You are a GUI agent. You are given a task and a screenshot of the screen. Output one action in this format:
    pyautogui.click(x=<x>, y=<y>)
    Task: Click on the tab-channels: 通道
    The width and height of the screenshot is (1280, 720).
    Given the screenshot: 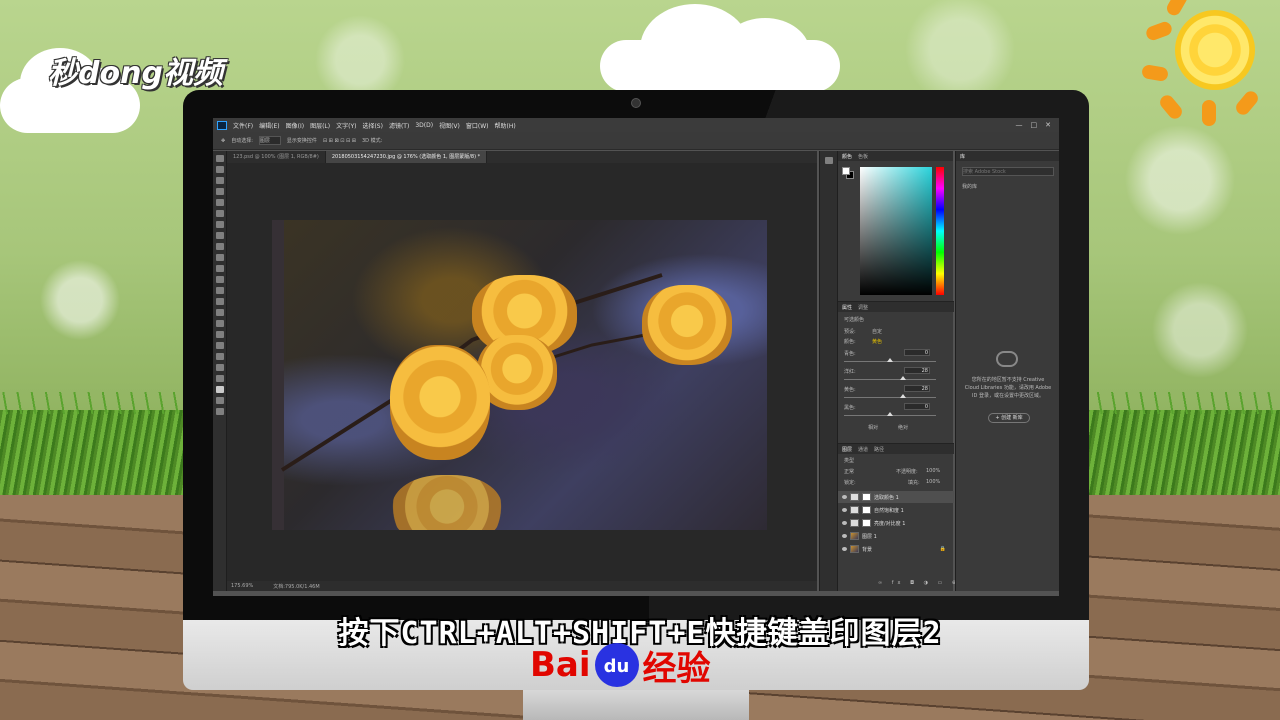 What is the action you would take?
    pyautogui.click(x=863, y=449)
    